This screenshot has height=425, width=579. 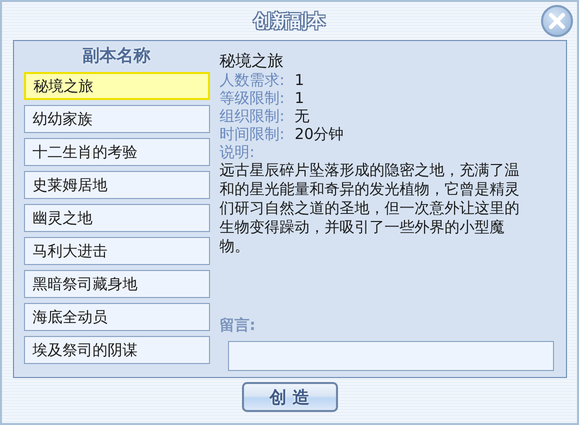 I want to click on field-label: 时间限制:, so click(x=252, y=134).